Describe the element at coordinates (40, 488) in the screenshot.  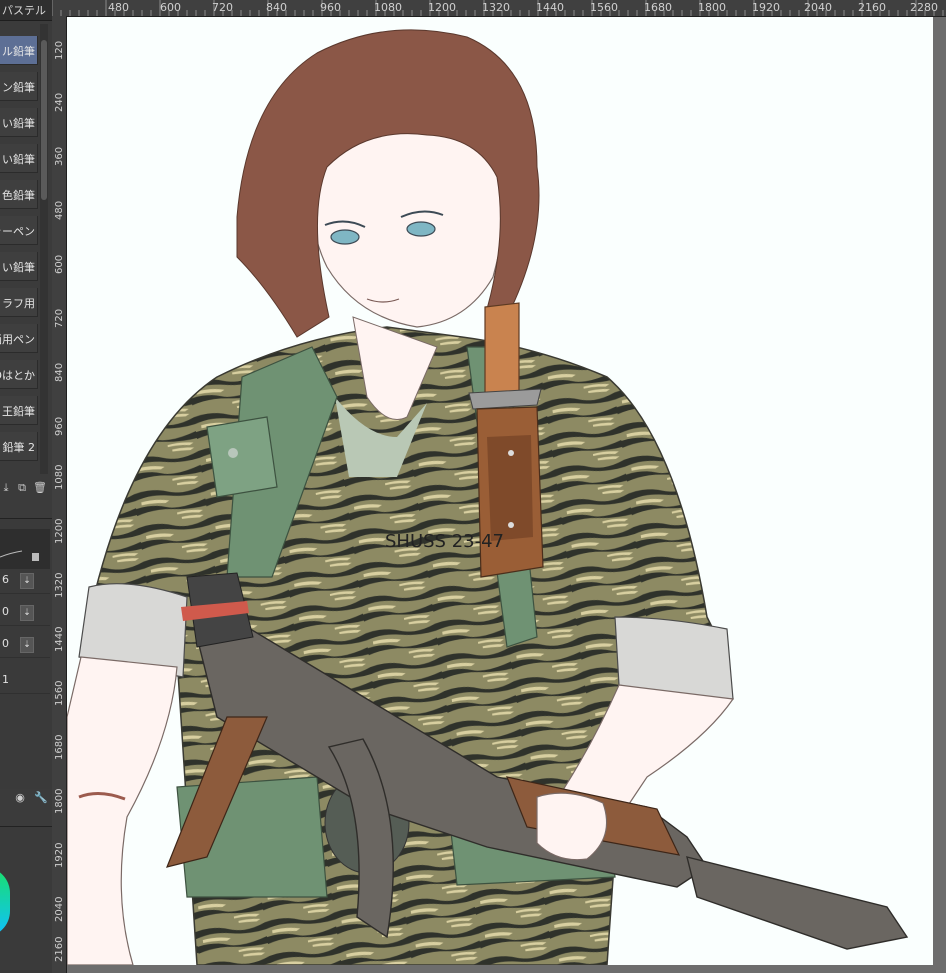
I see `brush-delete-icon: 🗑` at that location.